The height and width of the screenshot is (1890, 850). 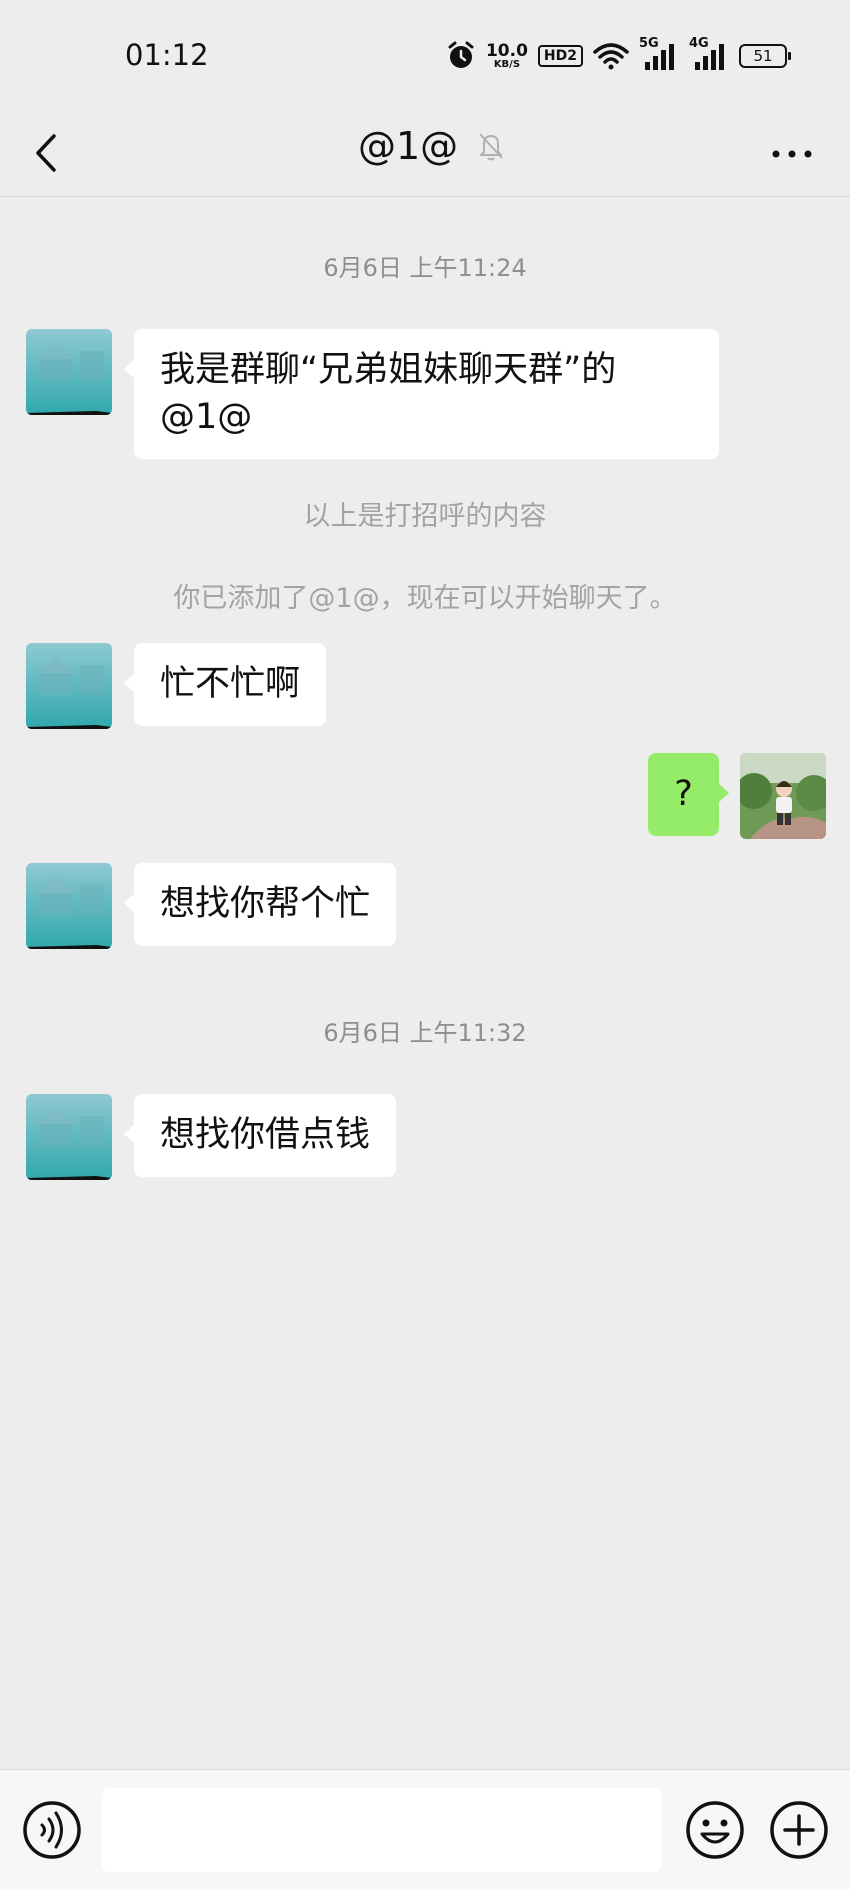 What do you see at coordinates (265, 904) in the screenshot?
I see `message-text: 想找你帮个忙` at bounding box center [265, 904].